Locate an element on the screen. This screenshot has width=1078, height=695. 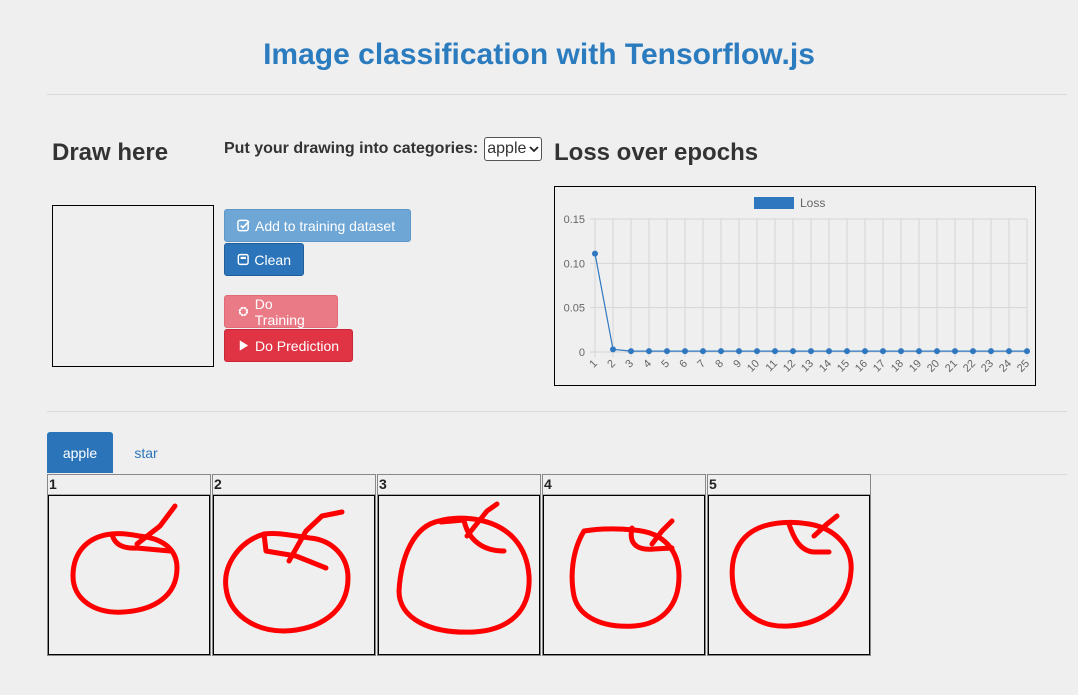
legend-swatch is located at coordinates (774, 203).